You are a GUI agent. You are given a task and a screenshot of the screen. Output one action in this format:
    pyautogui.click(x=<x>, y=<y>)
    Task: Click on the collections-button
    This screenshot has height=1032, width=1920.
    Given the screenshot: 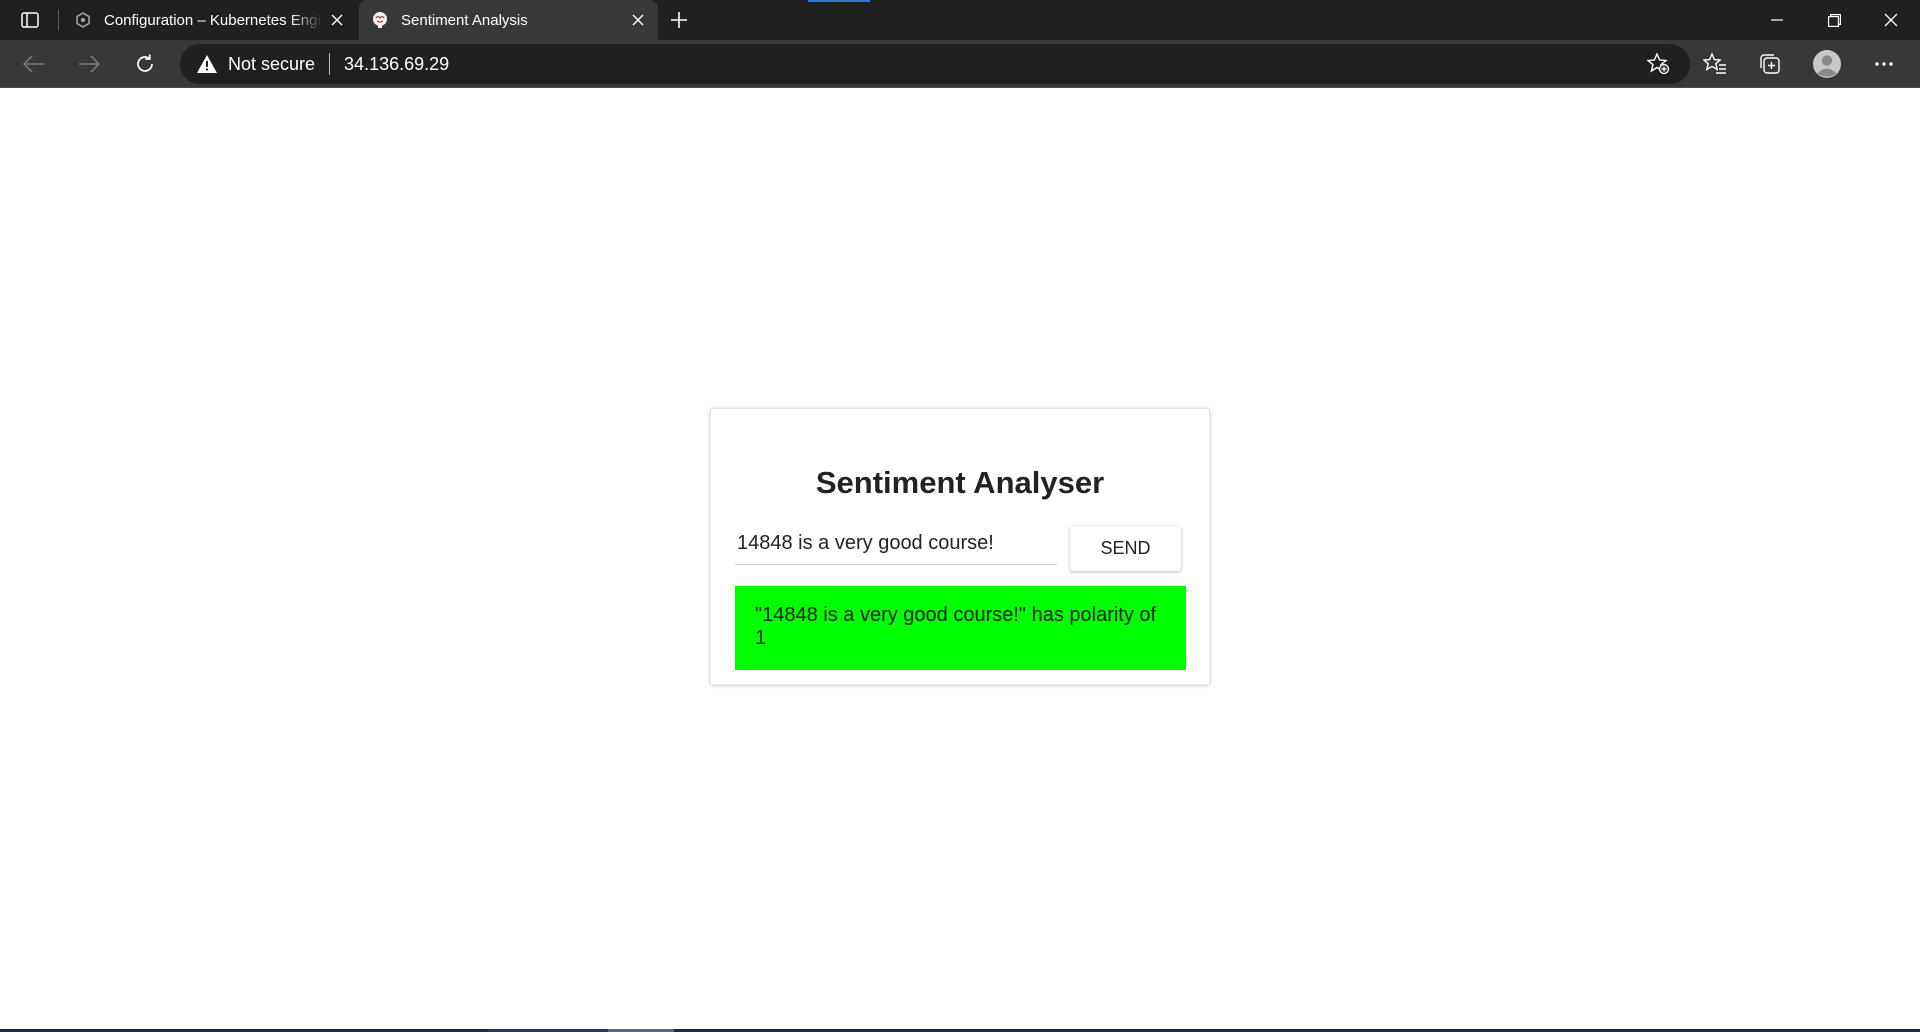 What is the action you would take?
    pyautogui.click(x=1770, y=64)
    